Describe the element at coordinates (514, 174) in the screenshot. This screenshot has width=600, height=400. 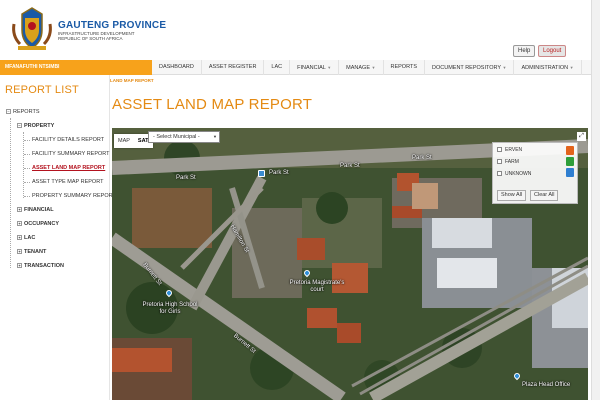
I see `legend-item-unknown: UNKNOWN` at that location.